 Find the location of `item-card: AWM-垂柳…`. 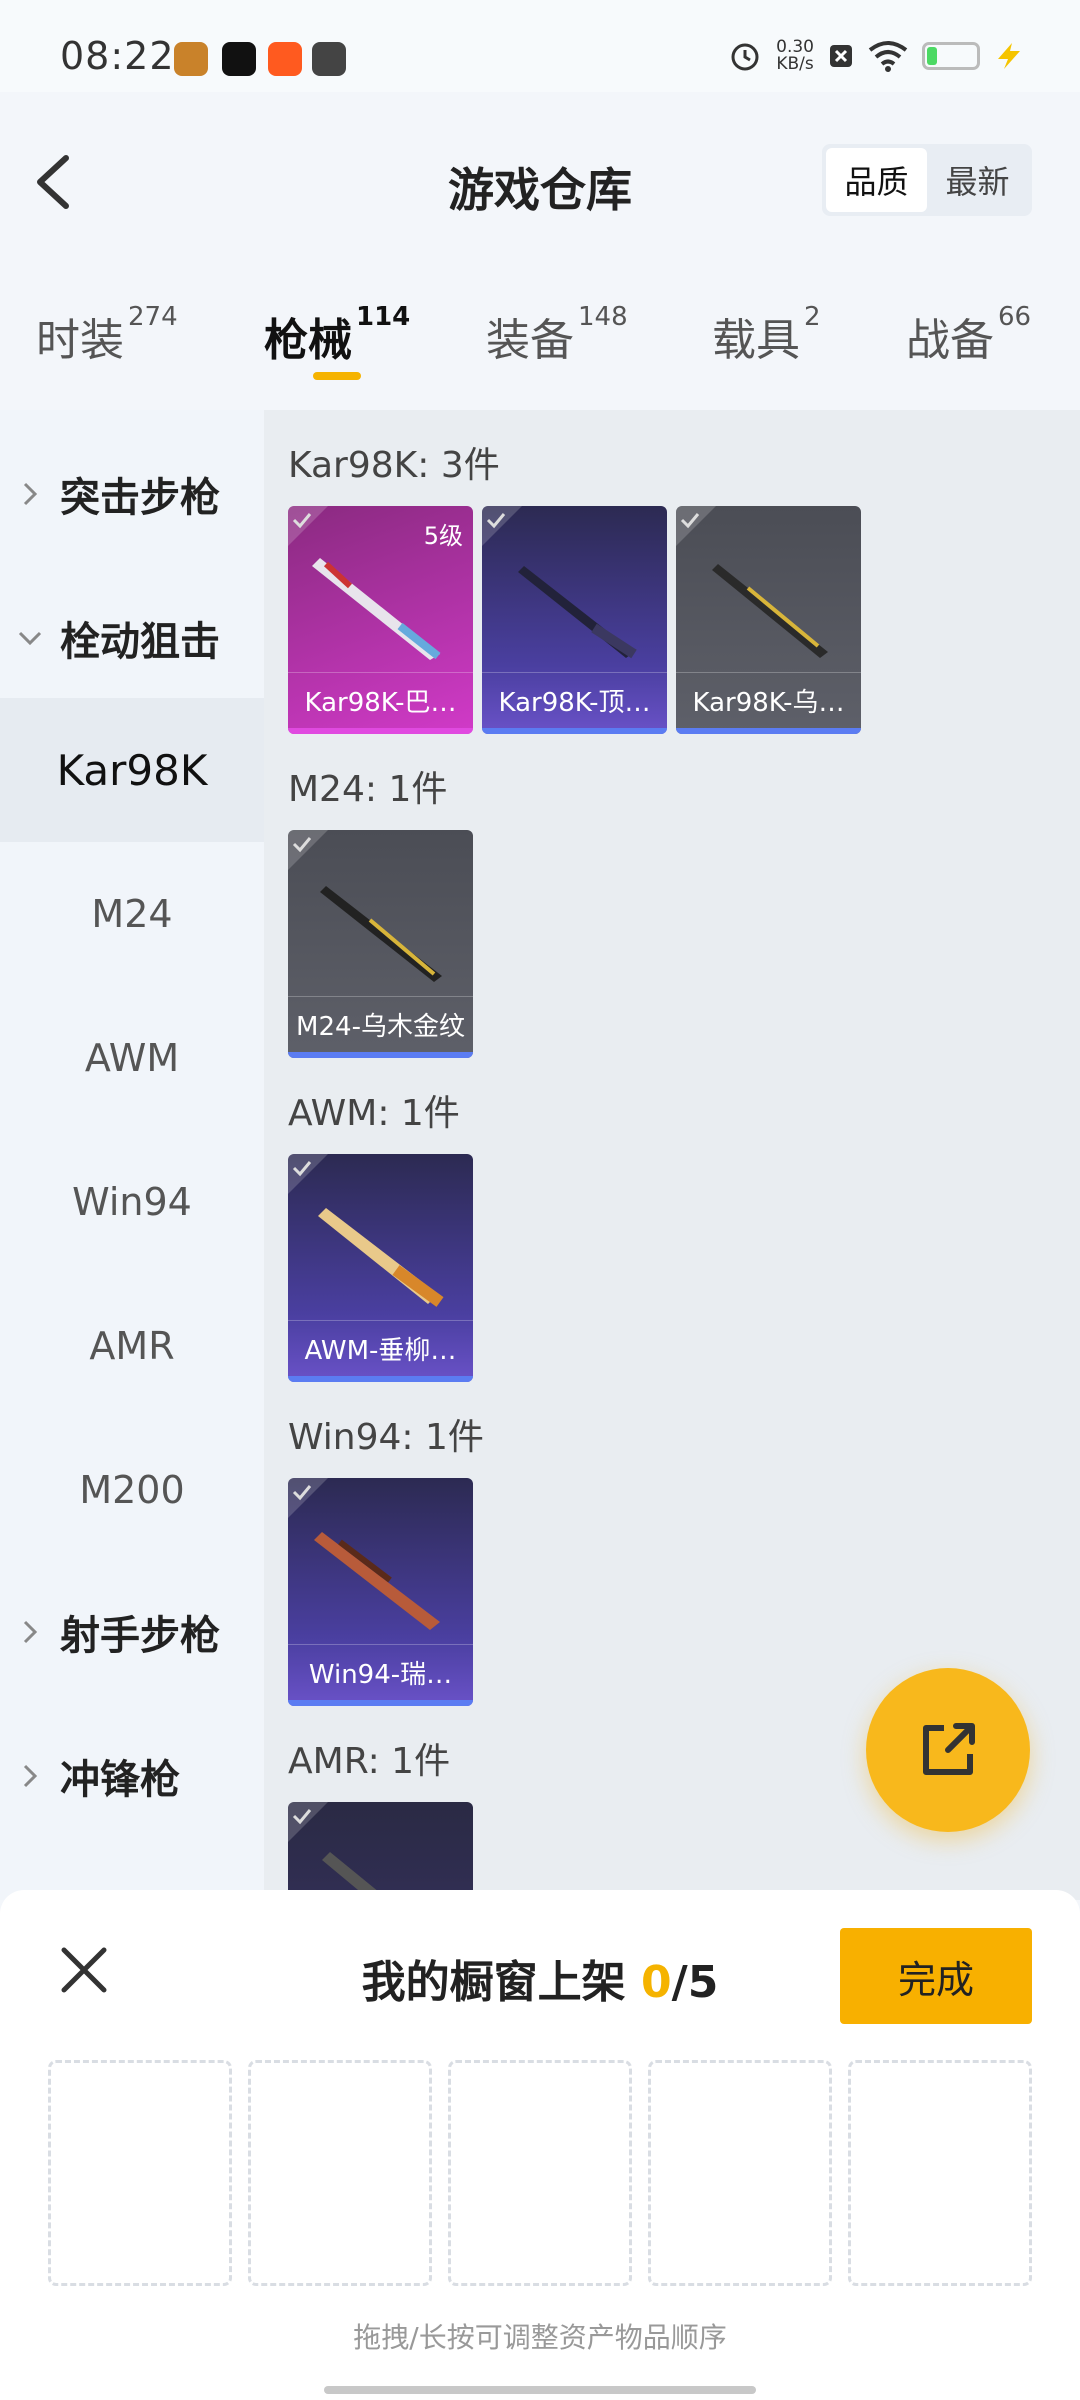

item-card: AWM-垂柳… is located at coordinates (380, 1268).